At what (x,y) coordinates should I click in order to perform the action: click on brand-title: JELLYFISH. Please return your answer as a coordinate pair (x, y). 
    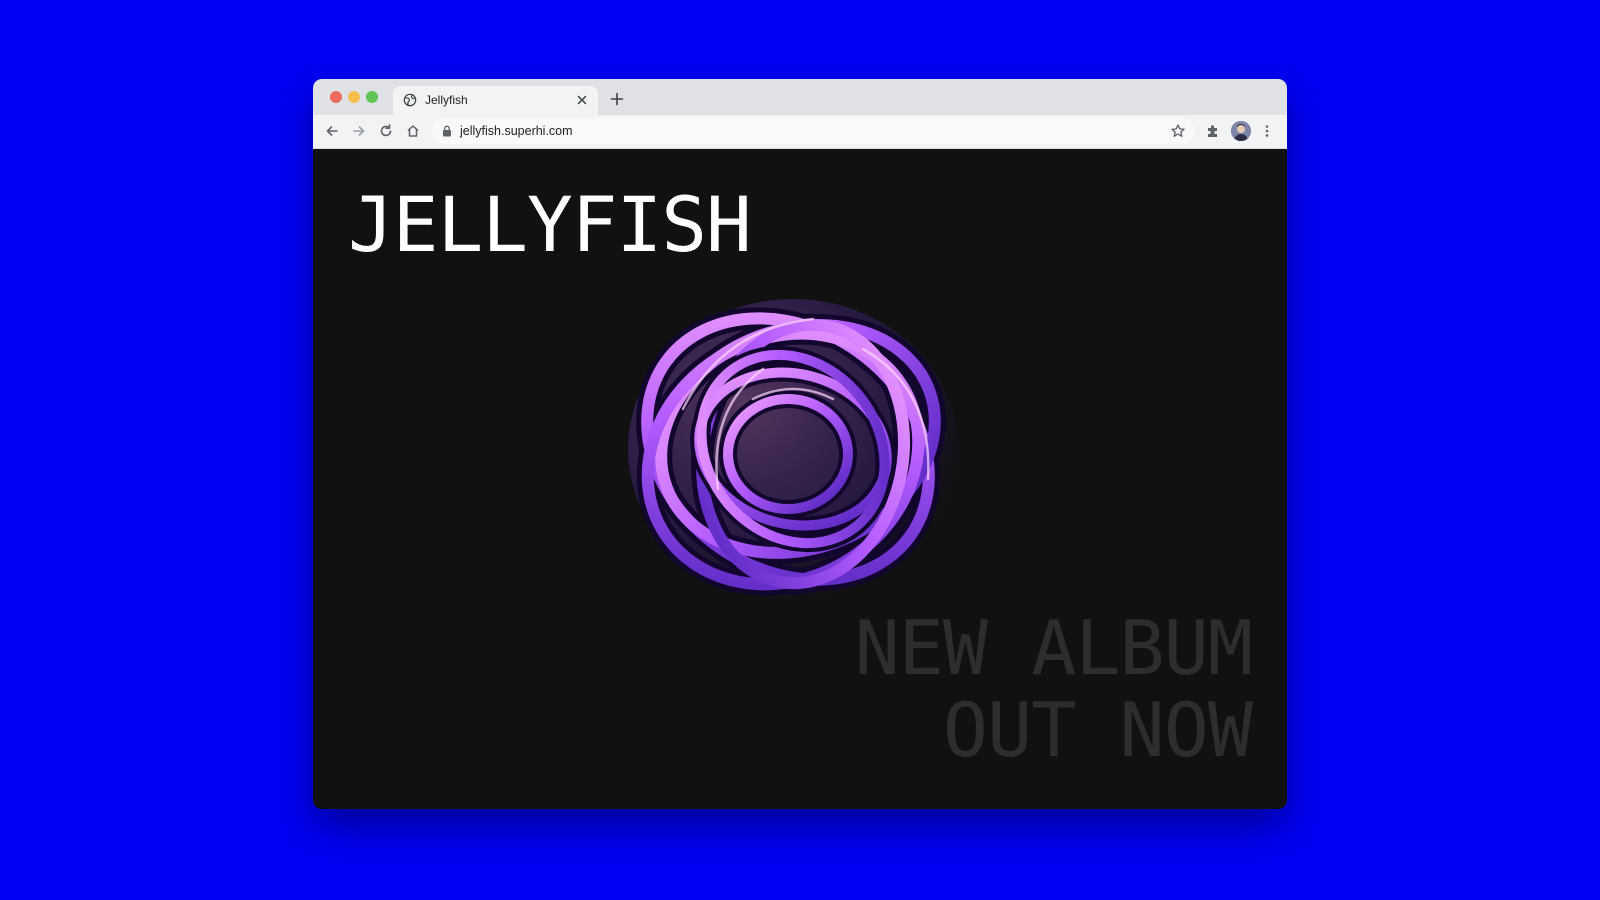
    Looking at the image, I should click on (550, 224).